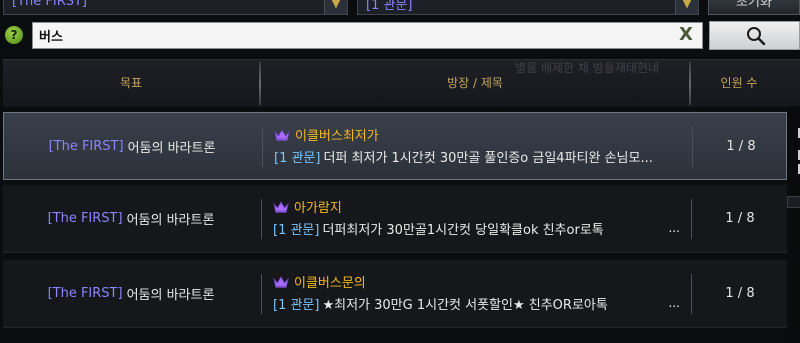 The height and width of the screenshot is (343, 800). Describe the element at coordinates (401, 83) in the screenshot. I see `table-header: 목표 방장 / 제목 인원 수` at that location.